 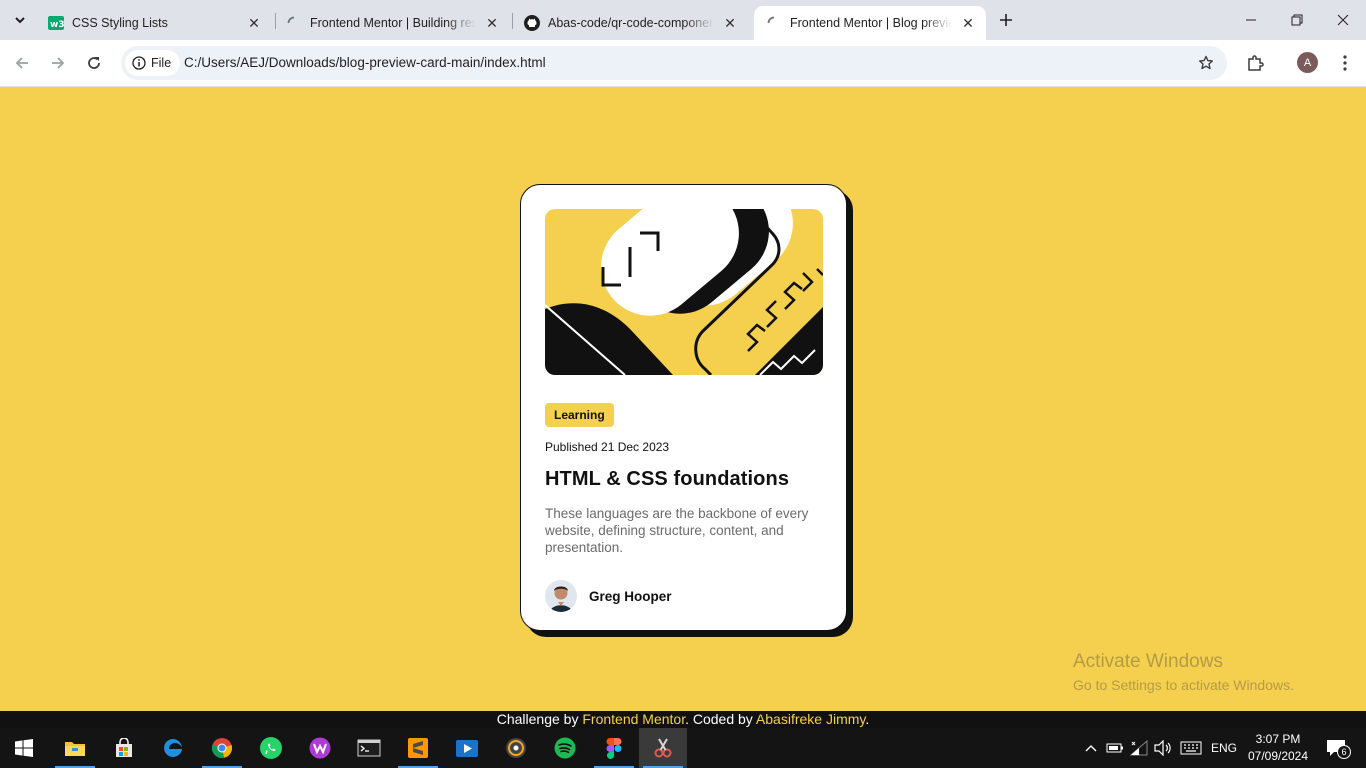 I want to click on snipping-tool-icon, so click(x=663, y=748).